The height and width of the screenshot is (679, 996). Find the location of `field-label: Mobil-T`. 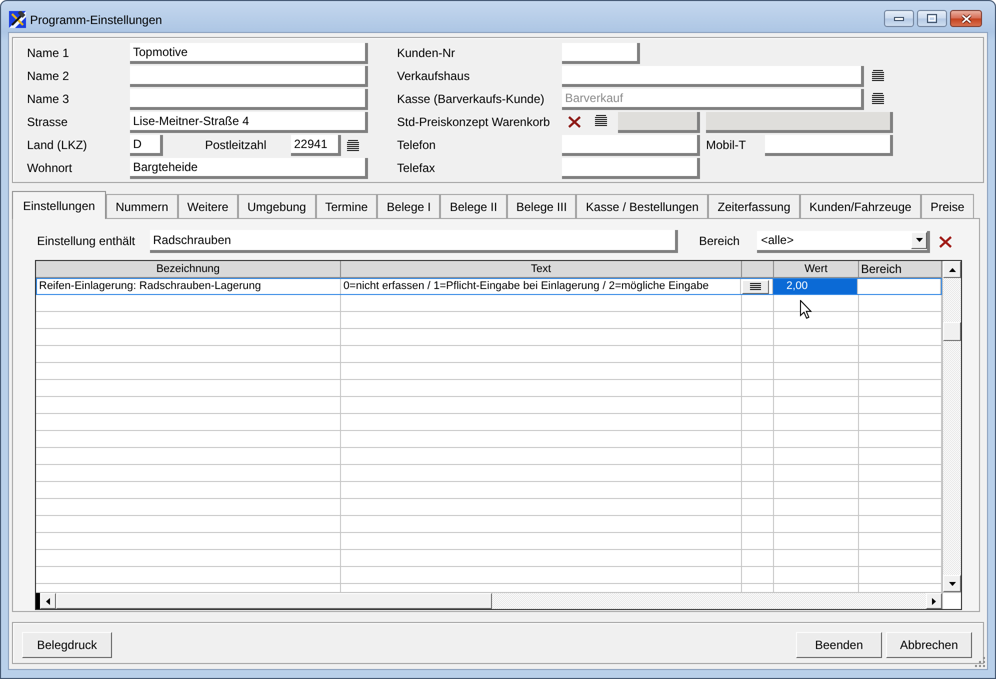

field-label: Mobil-T is located at coordinates (727, 145).